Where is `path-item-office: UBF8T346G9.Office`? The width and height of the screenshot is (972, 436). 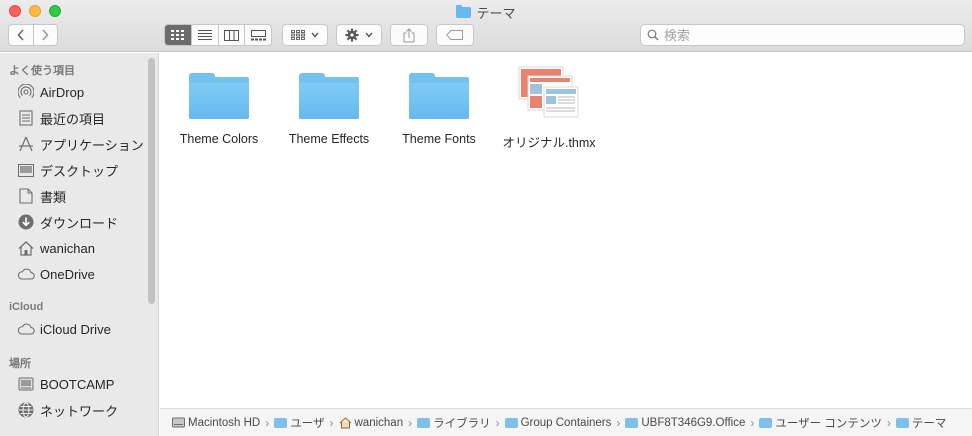
path-item-office: UBF8T346G9.Office is located at coordinates (685, 423).